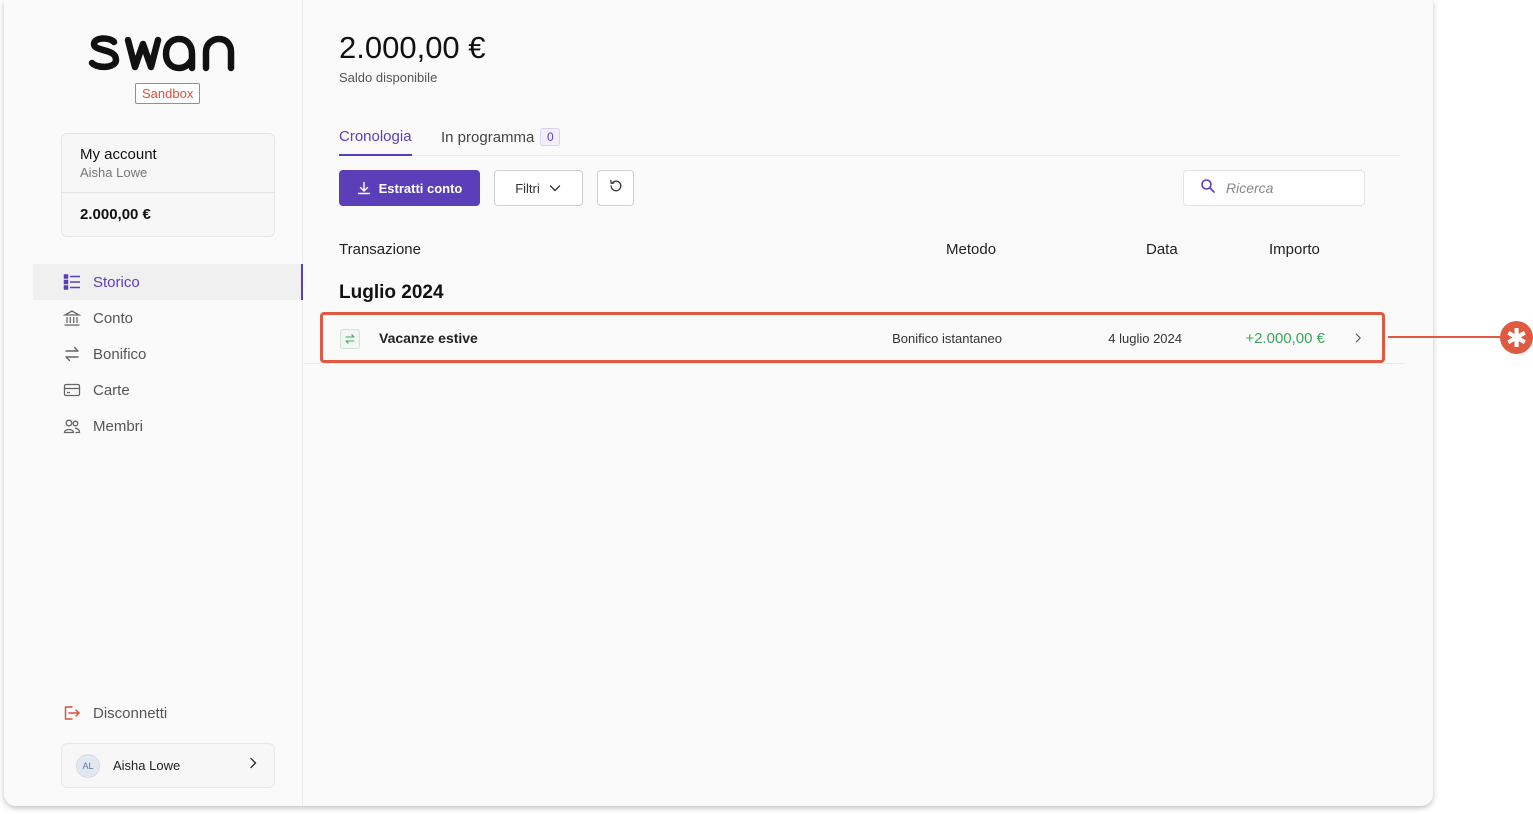 The height and width of the screenshot is (814, 1533). What do you see at coordinates (1162, 249) in the screenshot?
I see `column-header-date: Data` at bounding box center [1162, 249].